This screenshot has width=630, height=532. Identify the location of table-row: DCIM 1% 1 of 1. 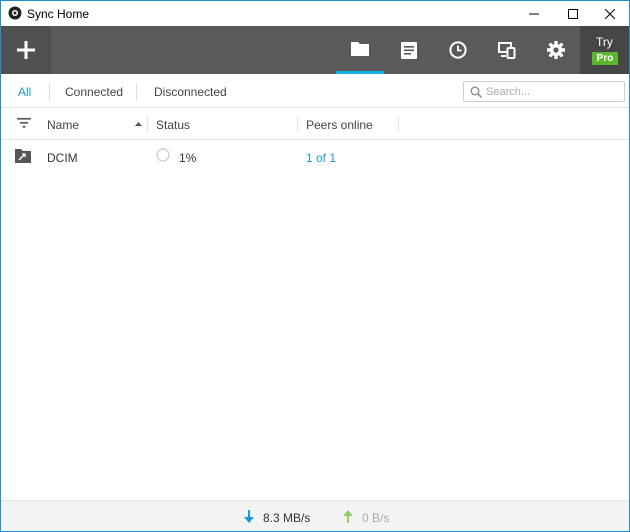
(315, 157).